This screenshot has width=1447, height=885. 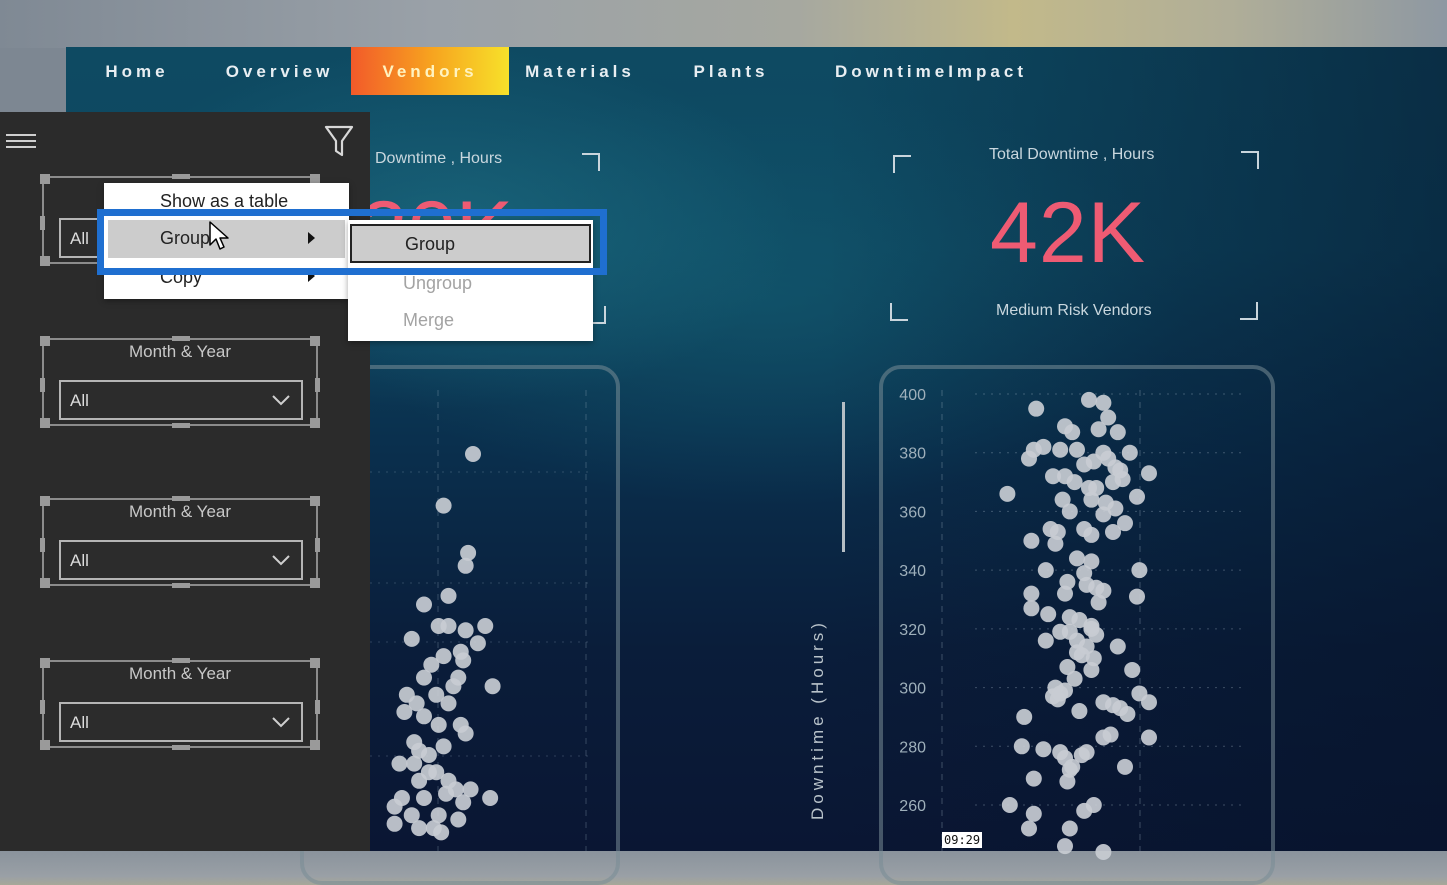 I want to click on tab-overview: Overview, so click(x=279, y=71).